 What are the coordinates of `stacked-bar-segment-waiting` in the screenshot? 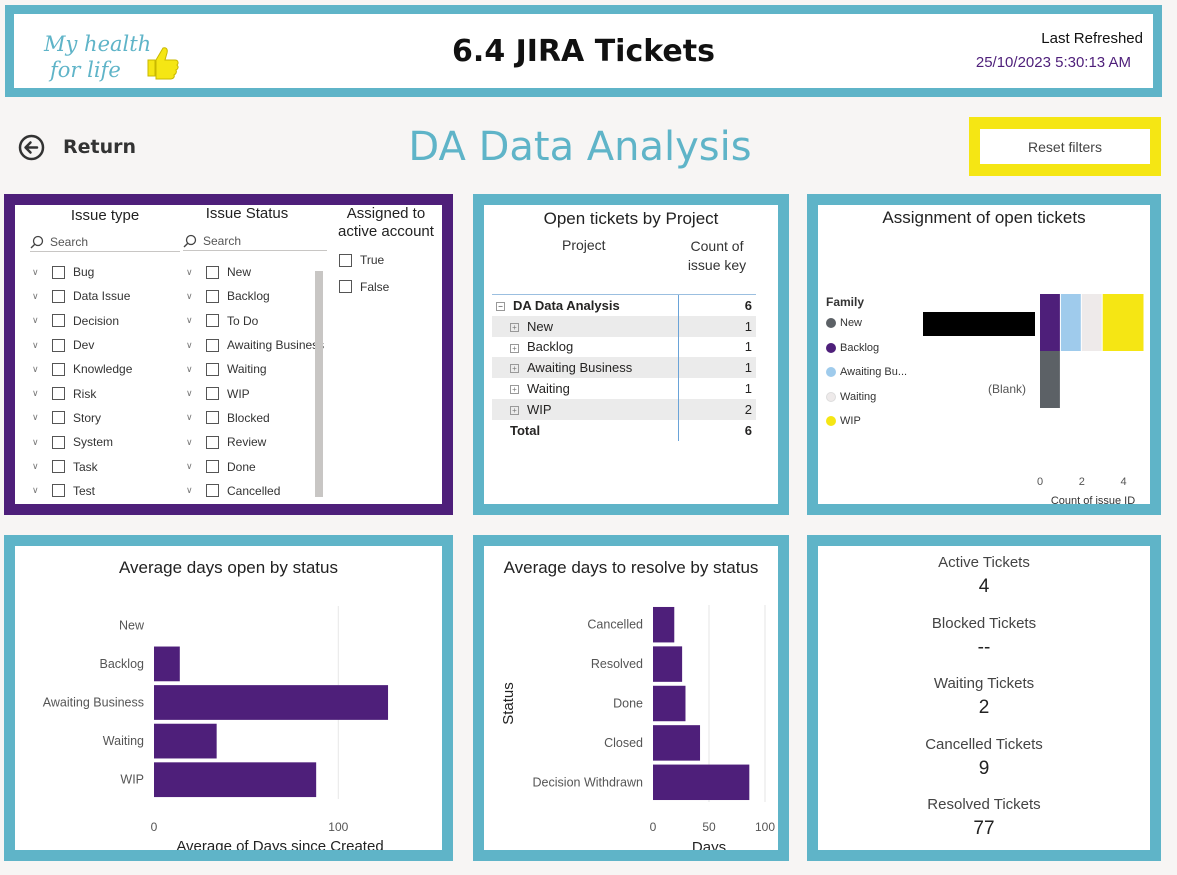 It's located at (1091, 322).